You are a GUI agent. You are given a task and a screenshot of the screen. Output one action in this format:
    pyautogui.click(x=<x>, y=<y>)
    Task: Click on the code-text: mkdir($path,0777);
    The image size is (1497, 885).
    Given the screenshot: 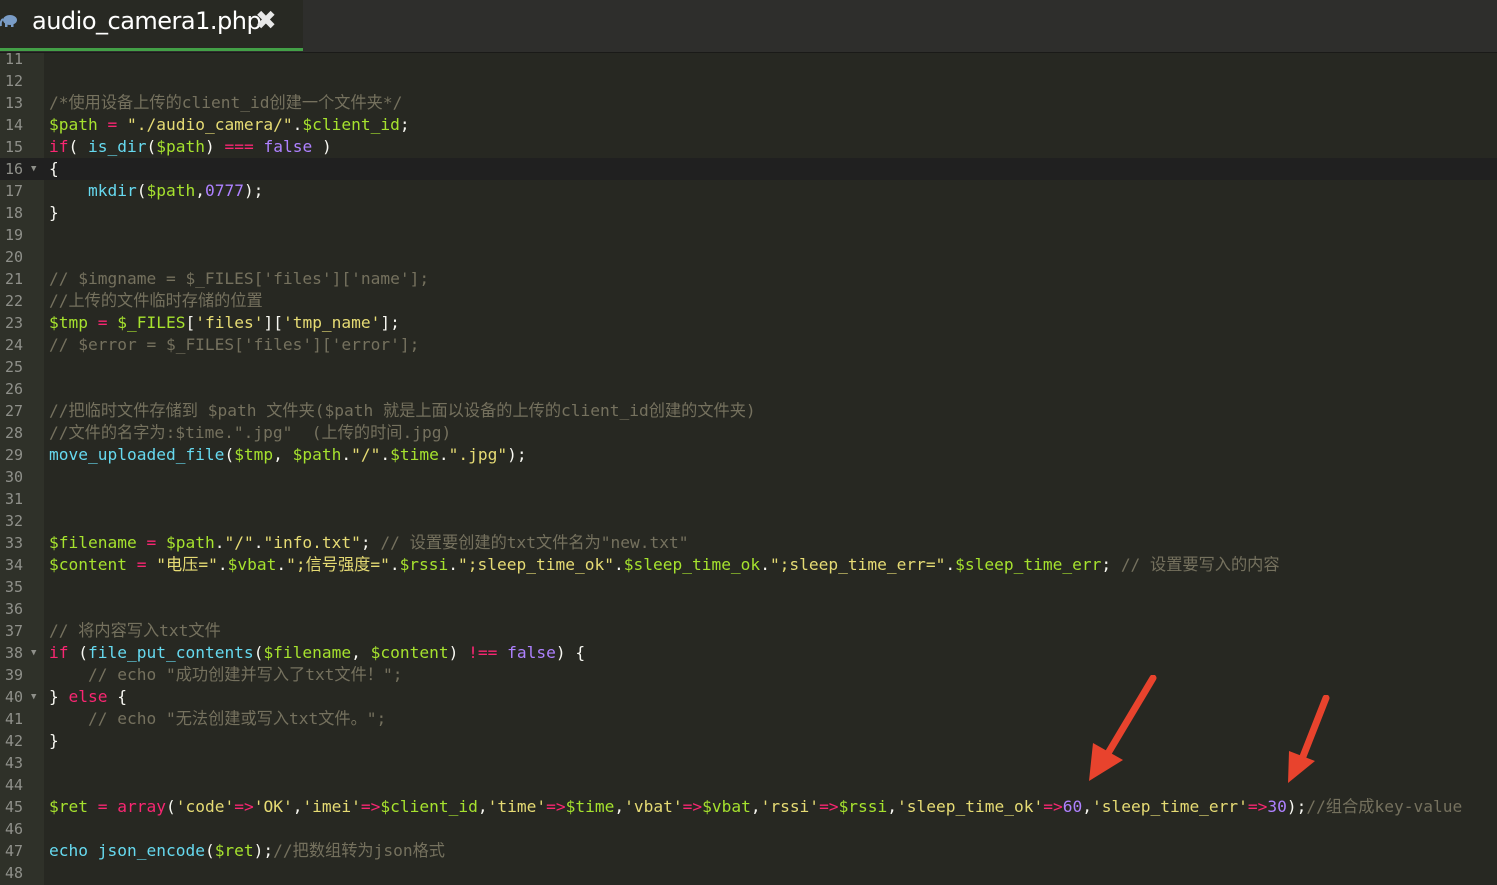 What is the action you would take?
    pyautogui.click(x=156, y=191)
    